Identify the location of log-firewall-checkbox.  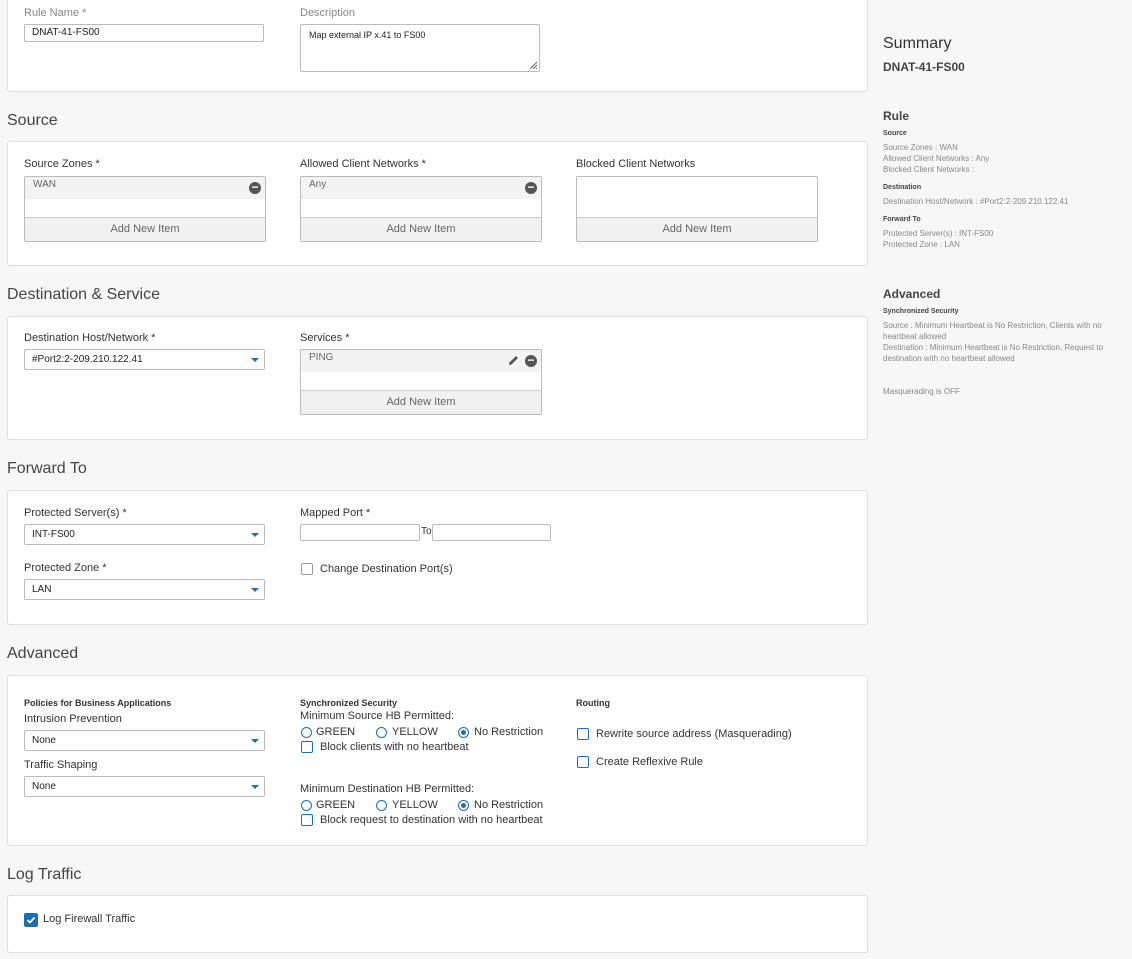
(31, 920).